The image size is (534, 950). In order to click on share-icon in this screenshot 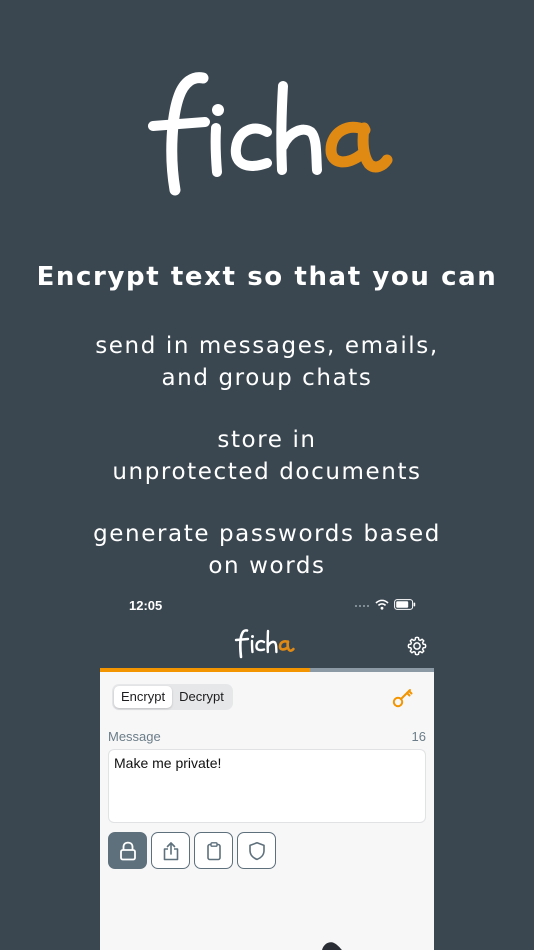, I will do `click(170, 850)`.